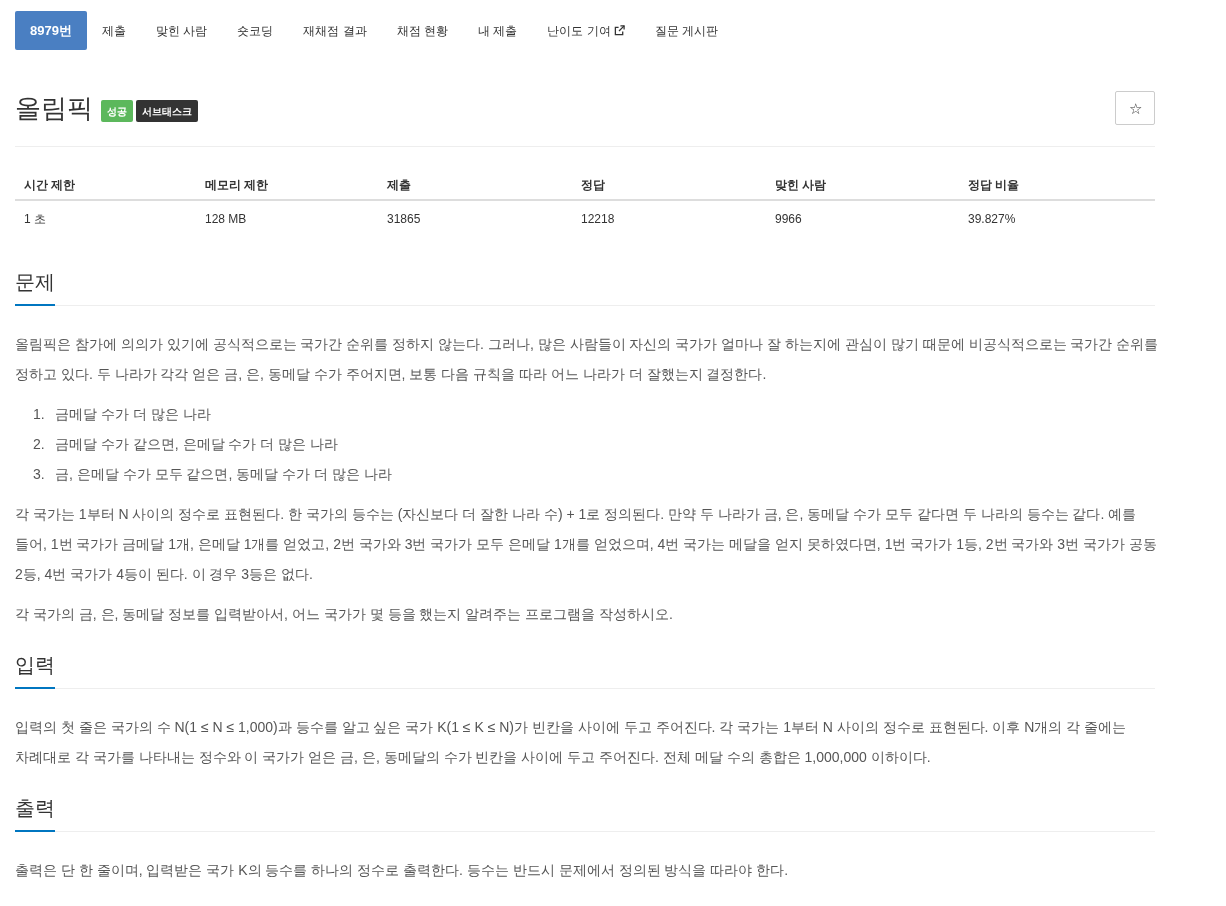 Image resolution: width=1226 pixels, height=906 pixels. I want to click on column-header: 제출, so click(399, 185).